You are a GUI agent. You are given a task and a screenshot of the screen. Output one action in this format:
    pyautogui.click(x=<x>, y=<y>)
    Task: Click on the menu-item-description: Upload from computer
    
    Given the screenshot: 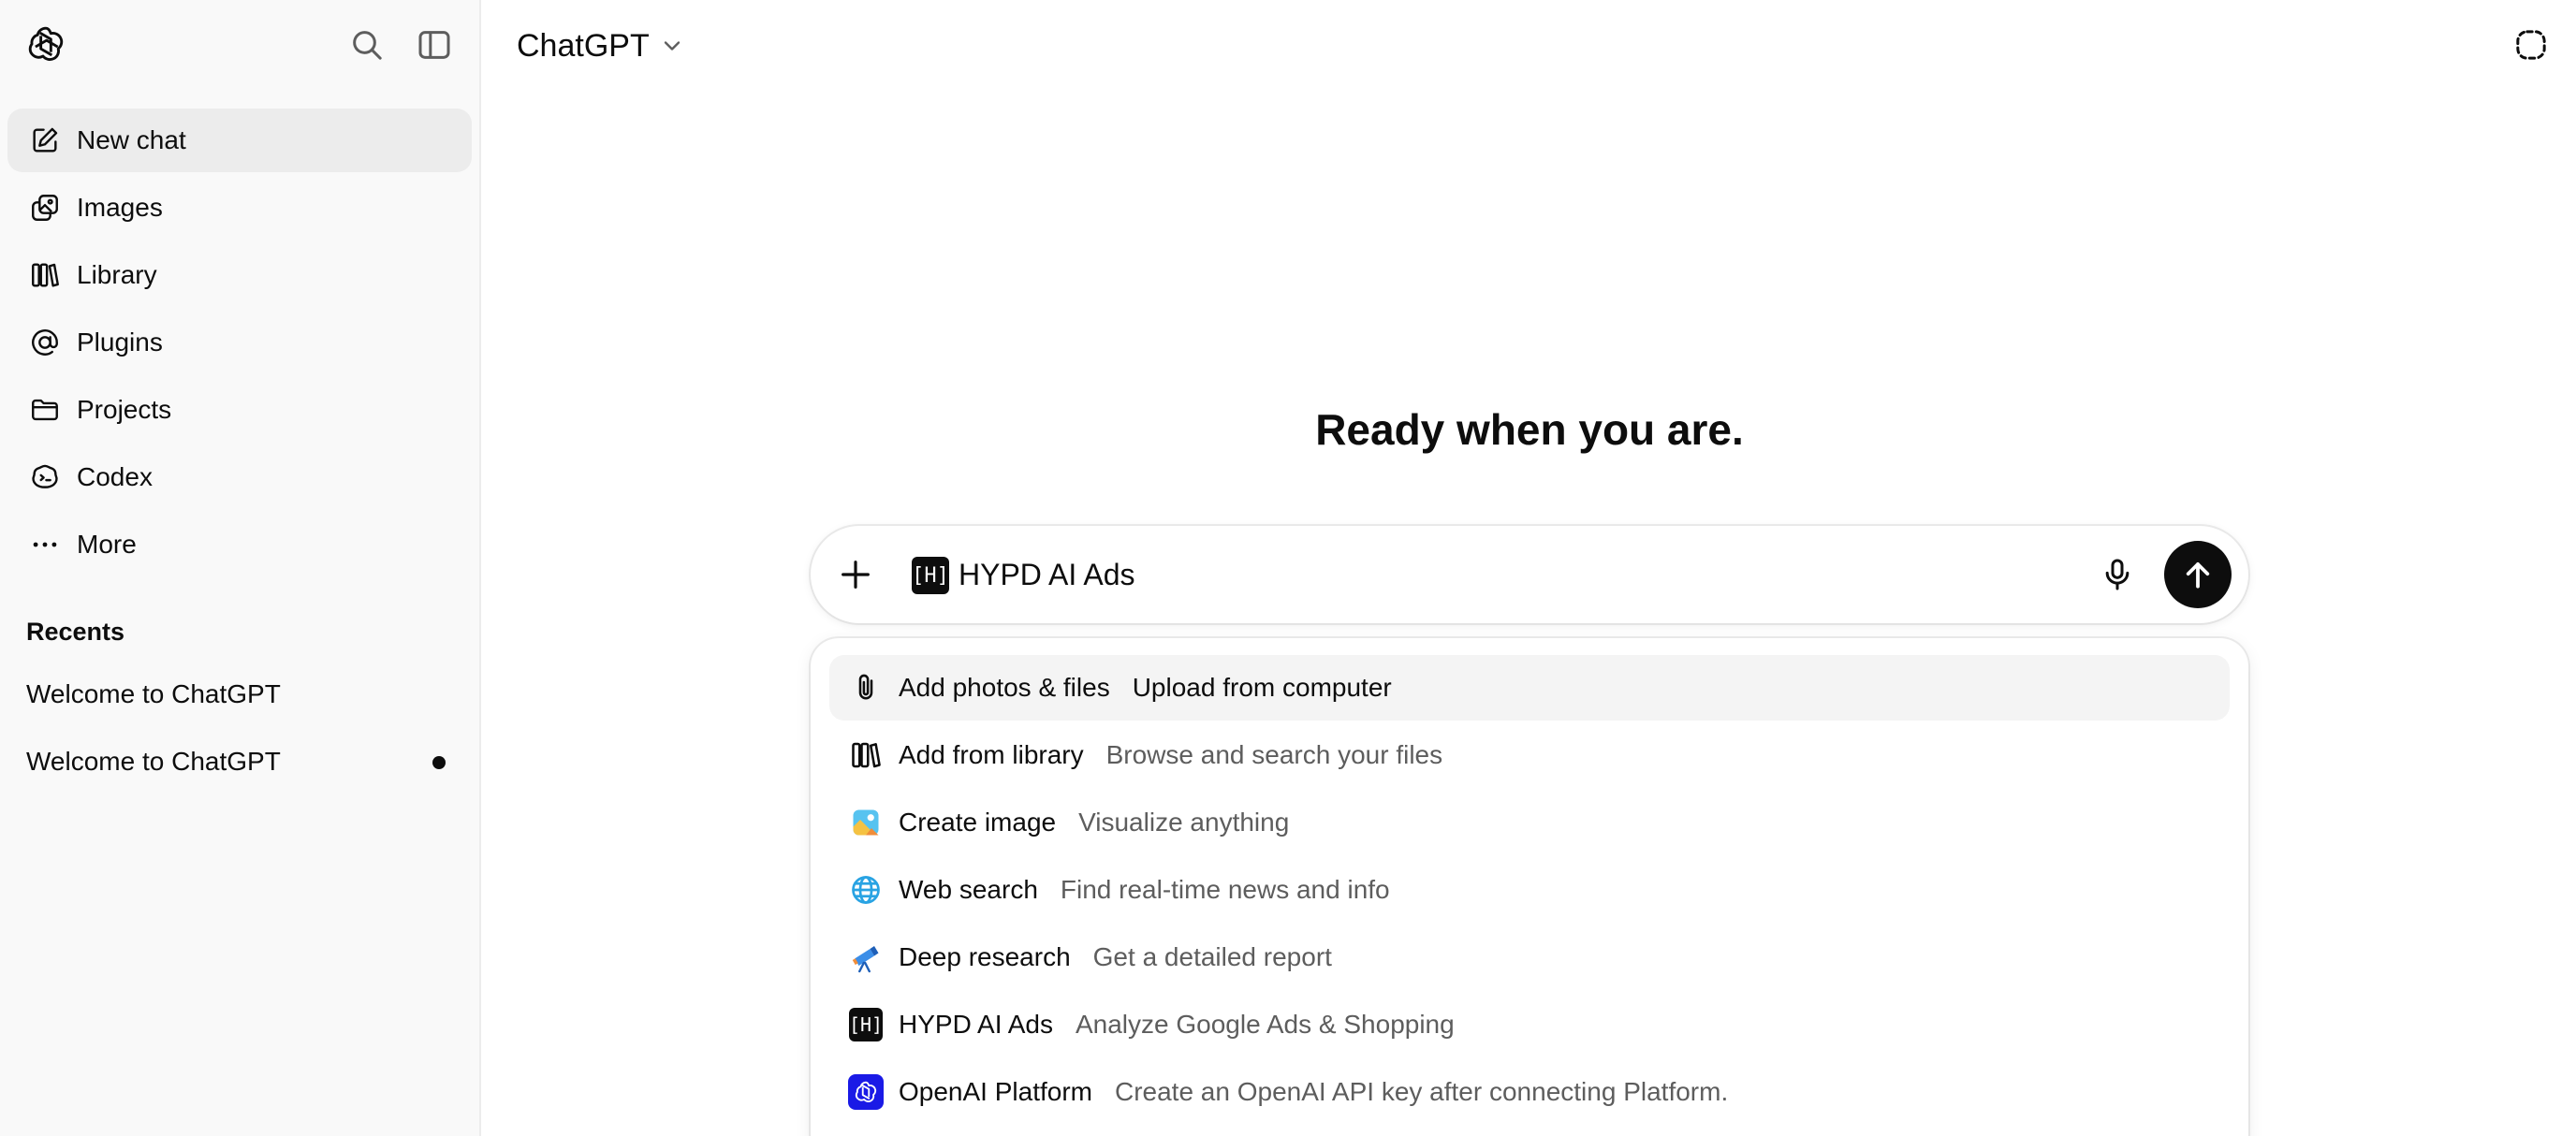 What is the action you would take?
    pyautogui.click(x=1262, y=687)
    